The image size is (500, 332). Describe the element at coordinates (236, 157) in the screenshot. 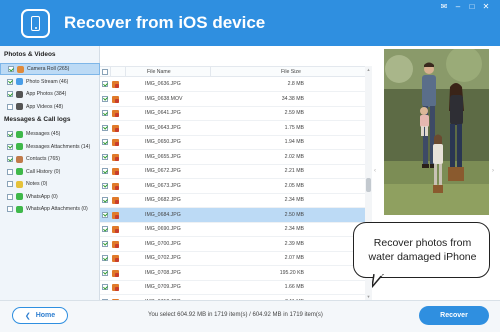

I see `file-row: IMG_0655.JPG 2.02 MB` at that location.